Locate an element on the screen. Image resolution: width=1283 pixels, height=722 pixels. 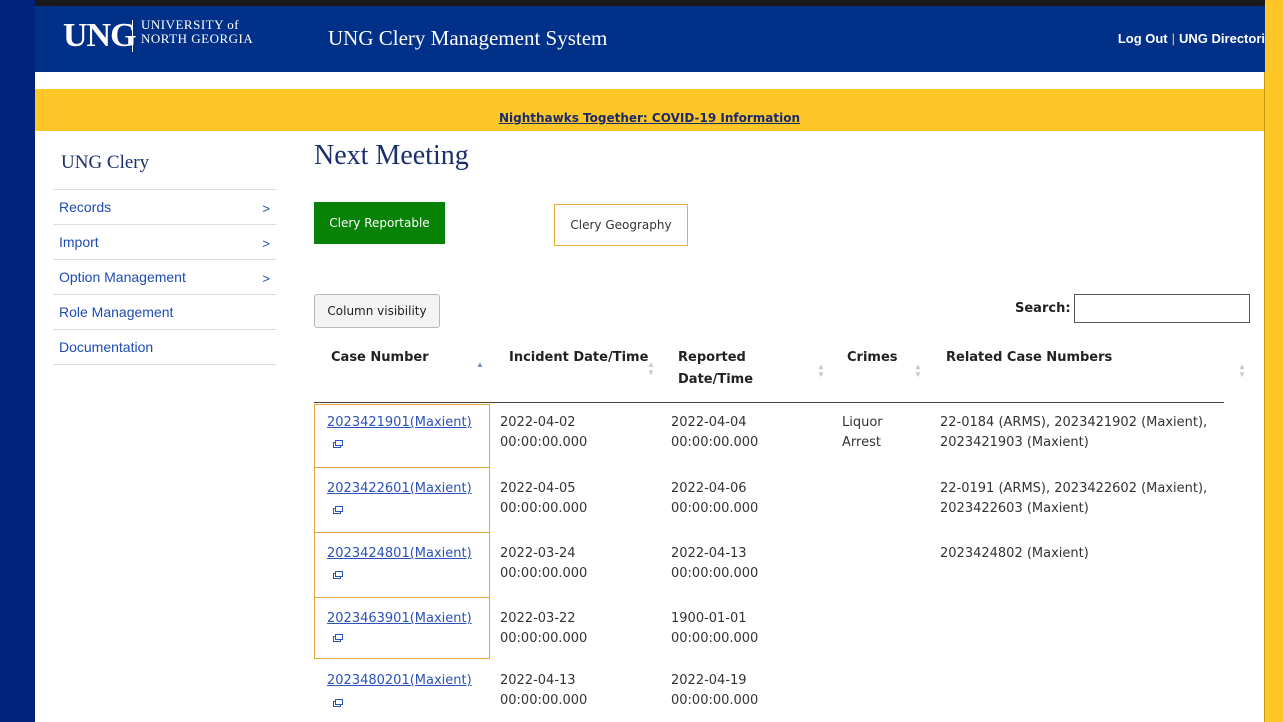
case-number-link: 2023422601(Maxient) is located at coordinates (399, 488).